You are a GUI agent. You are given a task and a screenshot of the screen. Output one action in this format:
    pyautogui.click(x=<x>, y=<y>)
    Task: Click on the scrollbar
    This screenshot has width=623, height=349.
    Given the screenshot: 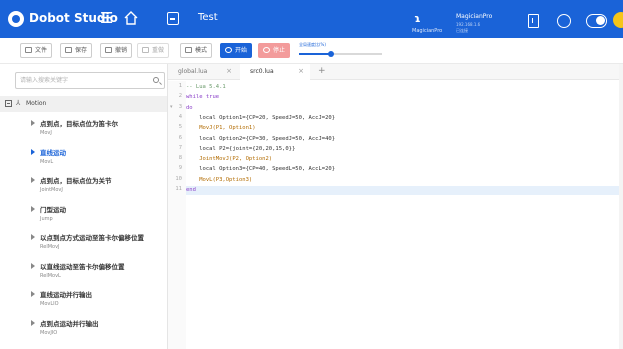 What is the action you would take?
    pyautogui.click(x=621, y=206)
    